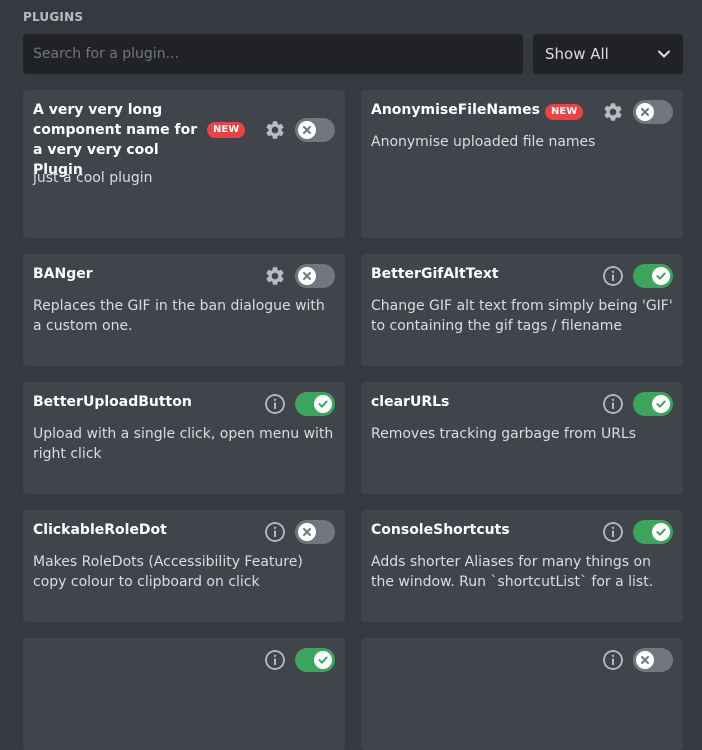 This screenshot has width=702, height=750. Describe the element at coordinates (455, 110) in the screenshot. I see `plugin-name: AnonymiseFileNames` at that location.